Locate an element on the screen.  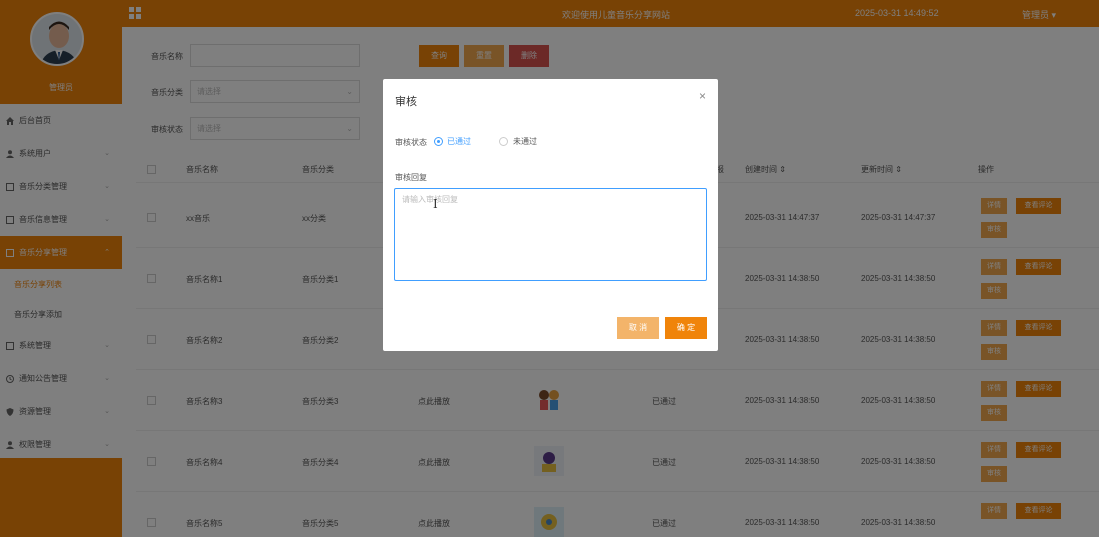
audit-reply-textarea: 请输入审核回复 is located at coordinates (550, 234).